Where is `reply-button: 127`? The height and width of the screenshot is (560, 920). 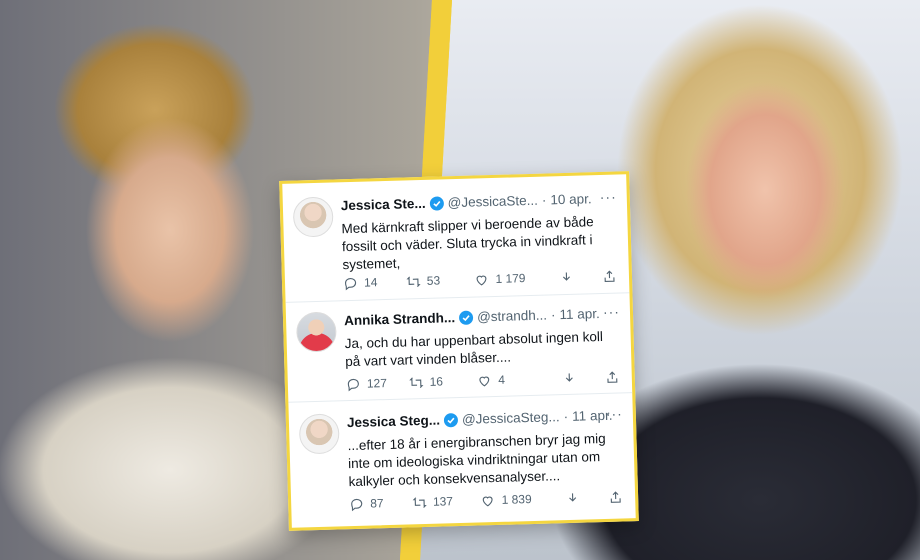
reply-button: 127 is located at coordinates (377, 383).